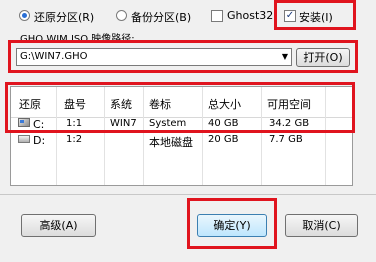 The height and width of the screenshot is (262, 376). I want to click on table-row: D: 1:2 本地磁盘 20 GB 7.7 GB, so click(181, 141).